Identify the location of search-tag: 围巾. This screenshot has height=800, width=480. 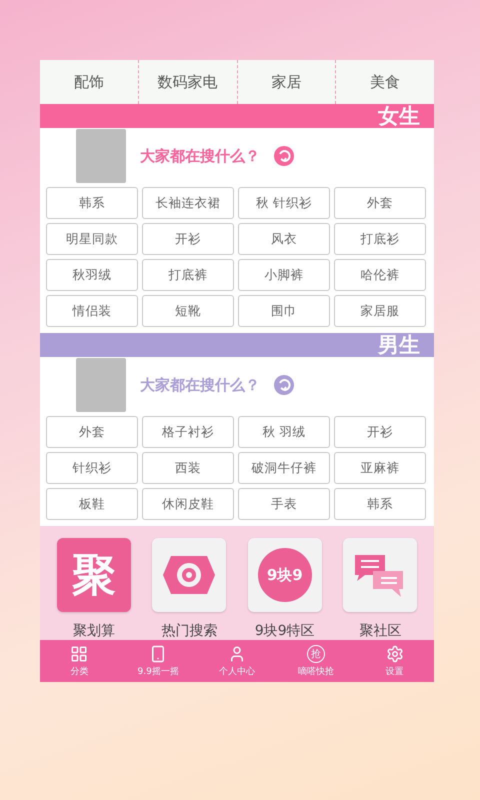
(284, 311).